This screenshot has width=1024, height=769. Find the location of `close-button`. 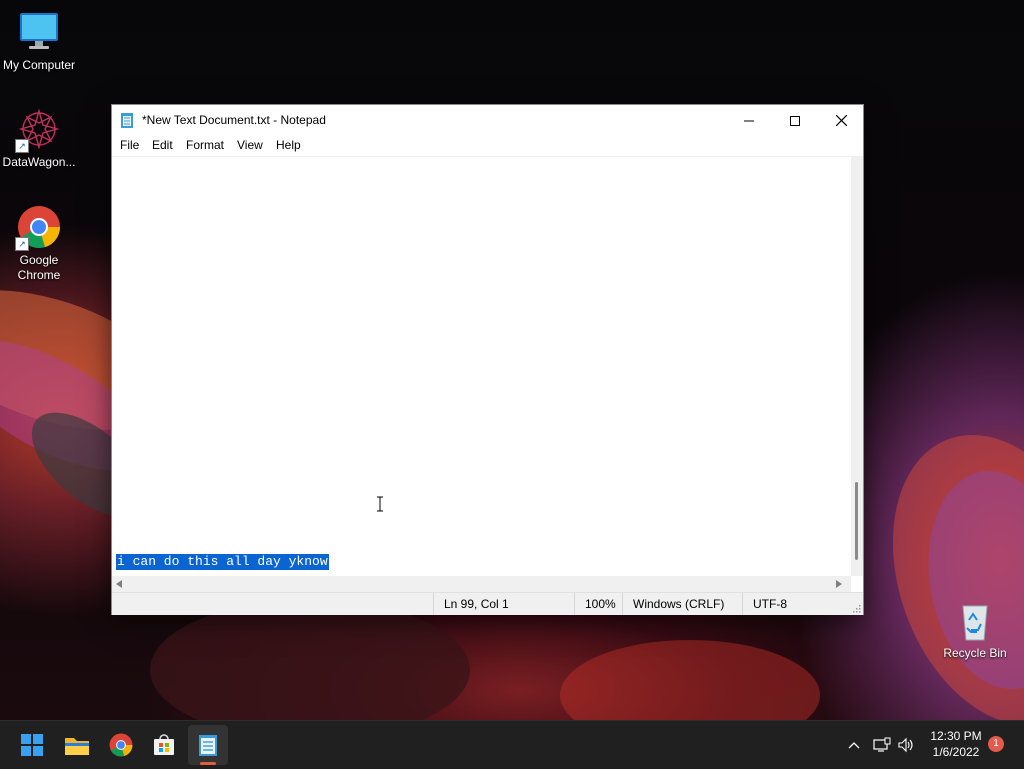

close-button is located at coordinates (841, 120).